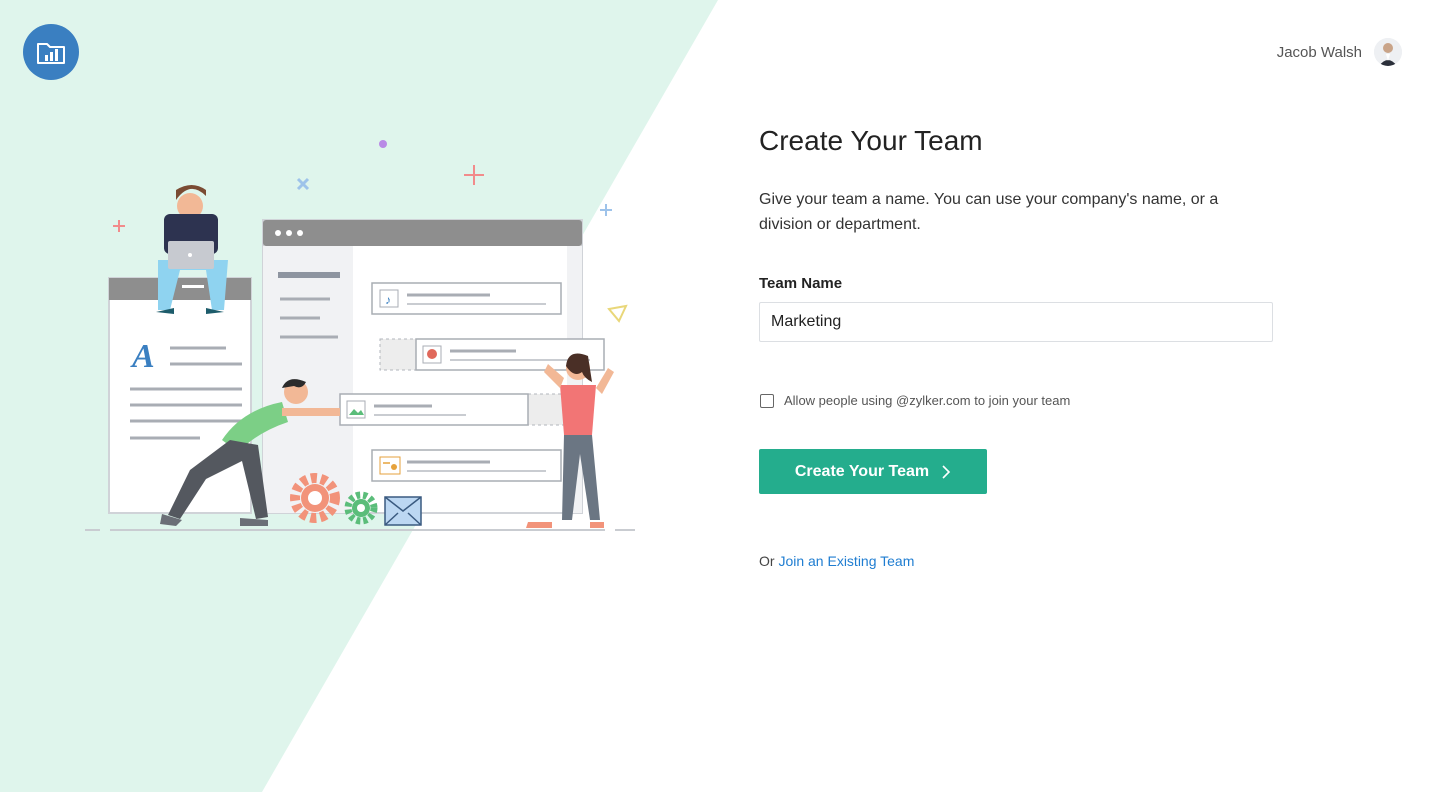 This screenshot has width=1440, height=792. Describe the element at coordinates (801, 283) in the screenshot. I see `team-name-label: Team Name` at that location.